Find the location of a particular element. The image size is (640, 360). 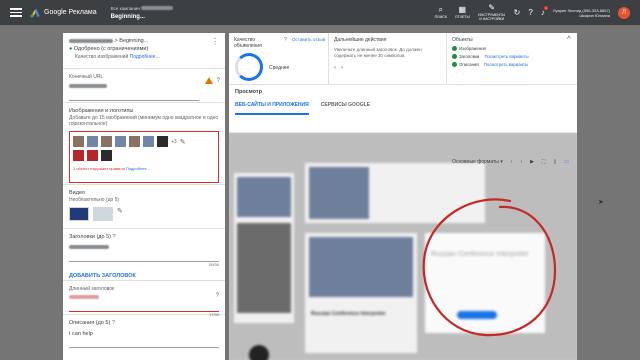

object-label: Заголовки is located at coordinates (469, 56).